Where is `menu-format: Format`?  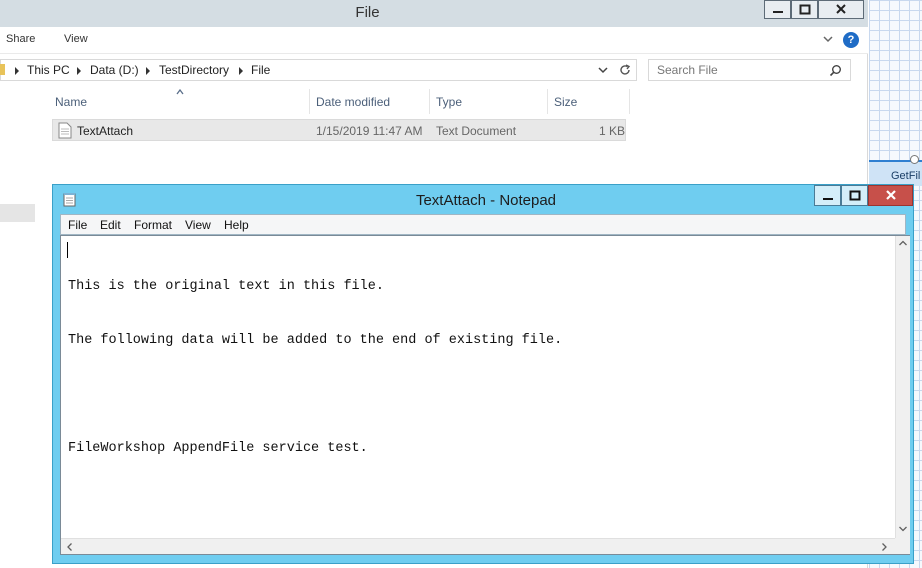
menu-format: Format is located at coordinates (153, 225).